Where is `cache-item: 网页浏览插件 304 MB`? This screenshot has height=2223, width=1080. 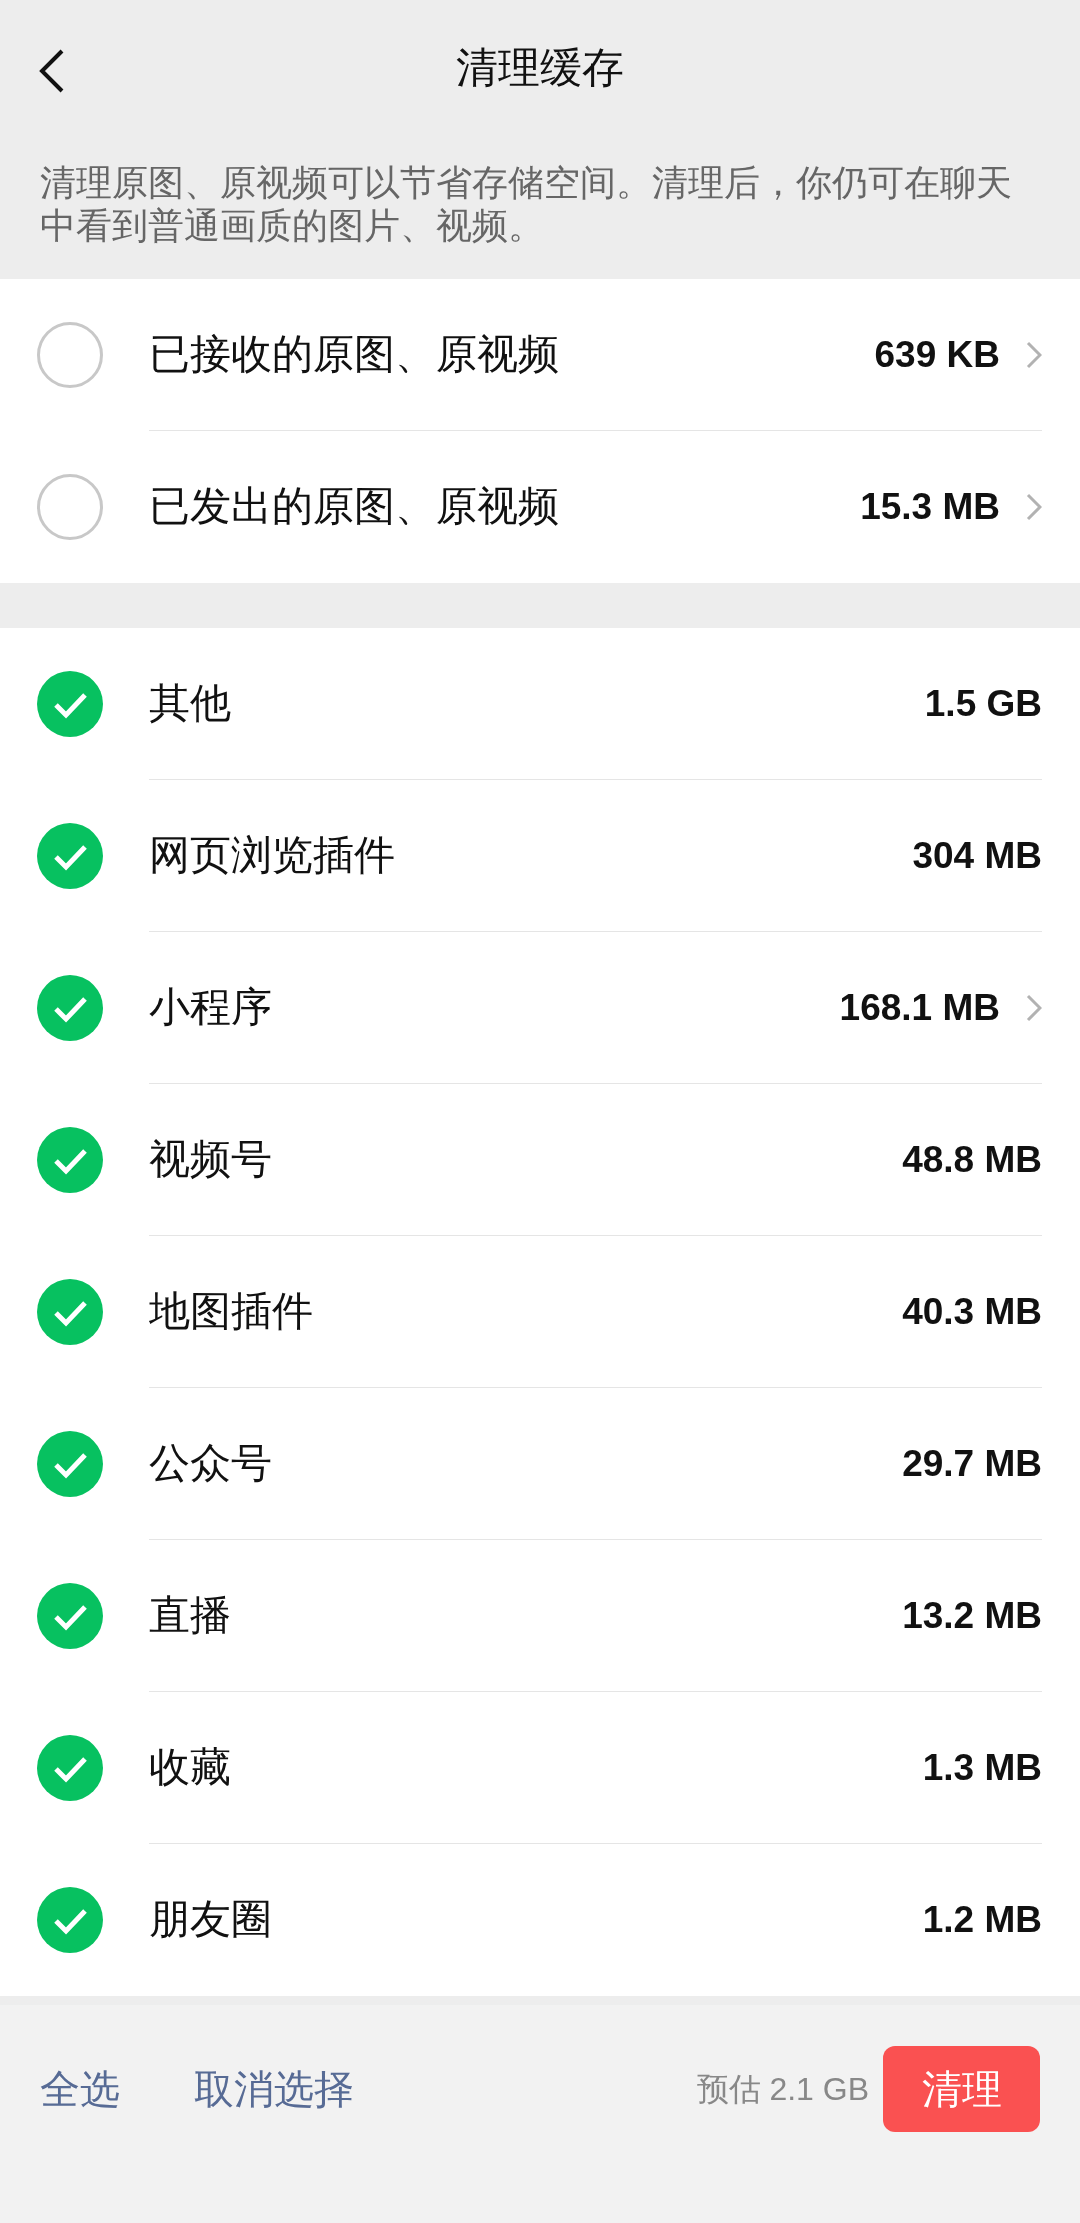 cache-item: 网页浏览插件 304 MB is located at coordinates (540, 856).